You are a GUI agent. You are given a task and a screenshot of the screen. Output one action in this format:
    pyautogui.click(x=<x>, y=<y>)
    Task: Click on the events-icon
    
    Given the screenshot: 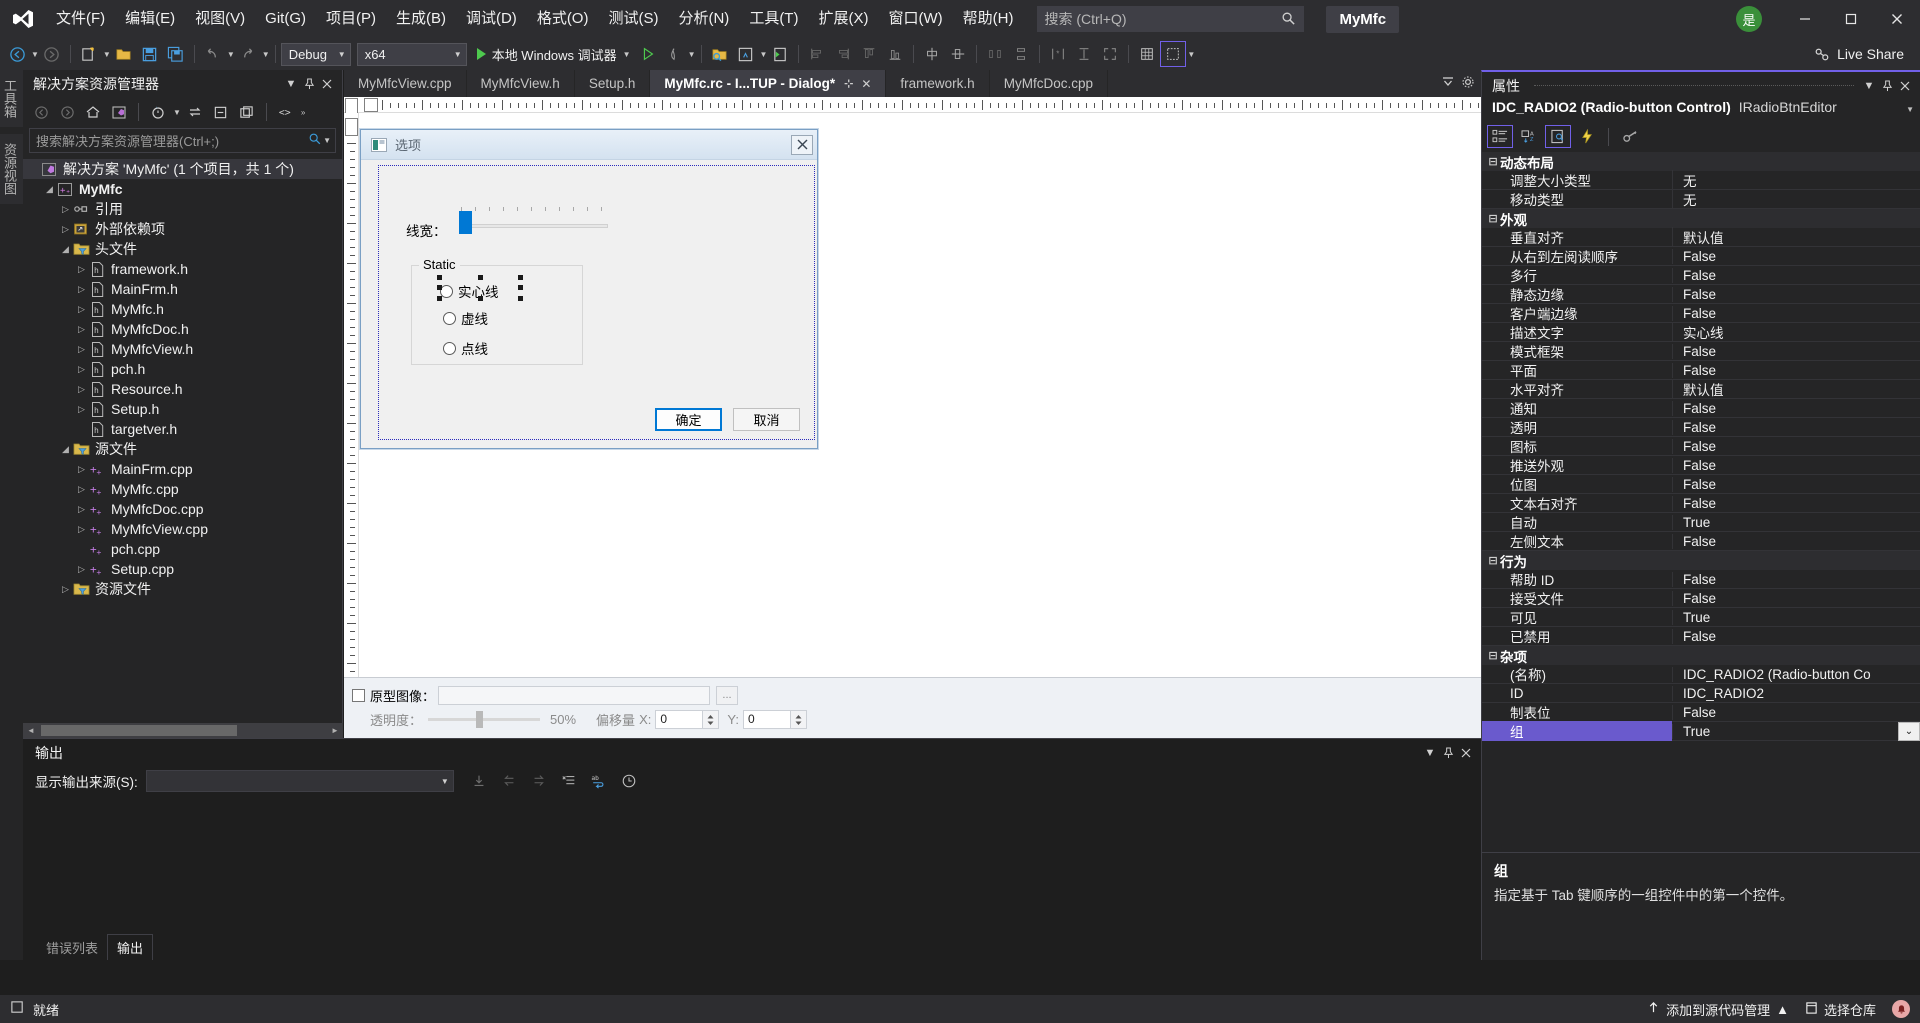 What is the action you would take?
    pyautogui.click(x=1587, y=136)
    